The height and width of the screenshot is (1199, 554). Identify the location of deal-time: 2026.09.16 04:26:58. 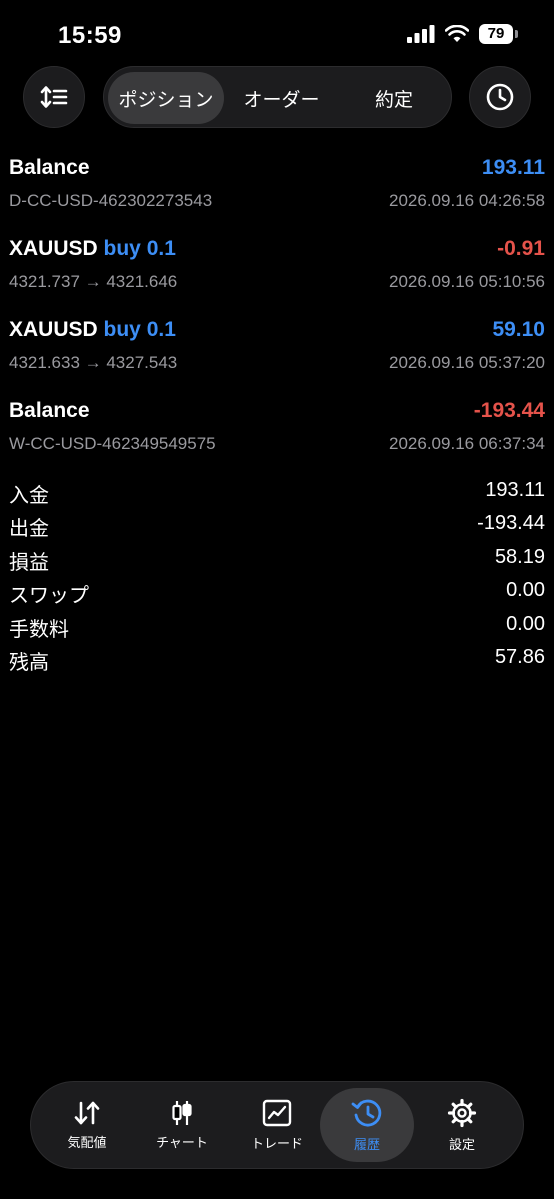
(467, 200).